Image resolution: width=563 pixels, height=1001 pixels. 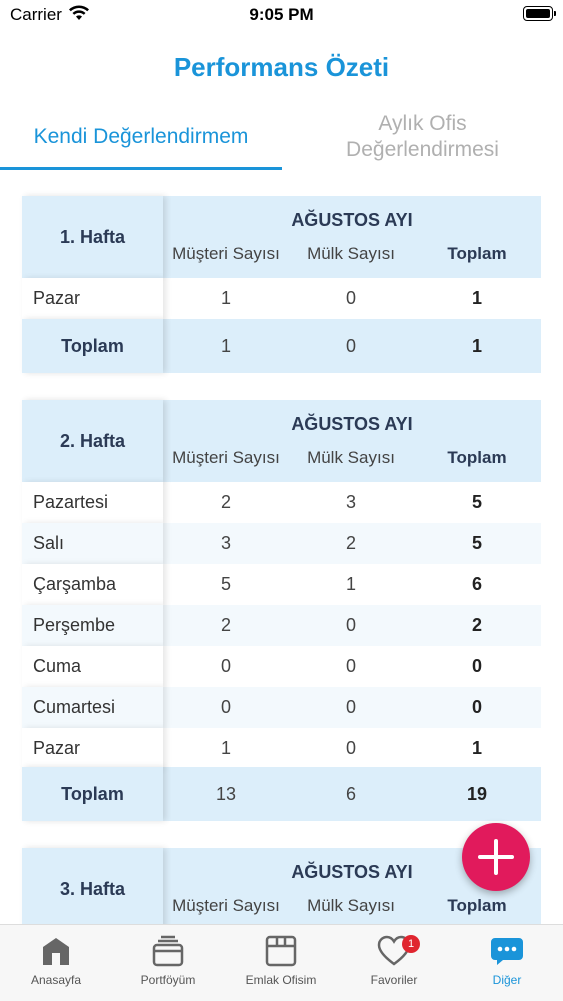 What do you see at coordinates (350, 543) in the screenshot?
I see `properties-value: 2` at bounding box center [350, 543].